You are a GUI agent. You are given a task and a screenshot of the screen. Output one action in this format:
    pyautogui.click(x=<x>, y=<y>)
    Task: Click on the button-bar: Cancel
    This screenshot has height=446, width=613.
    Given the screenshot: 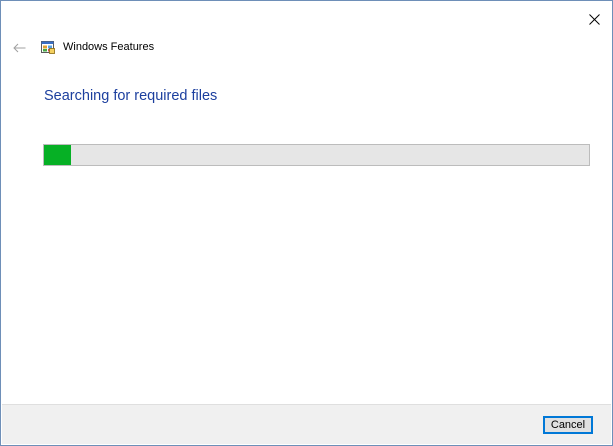 What is the action you would take?
    pyautogui.click(x=306, y=424)
    